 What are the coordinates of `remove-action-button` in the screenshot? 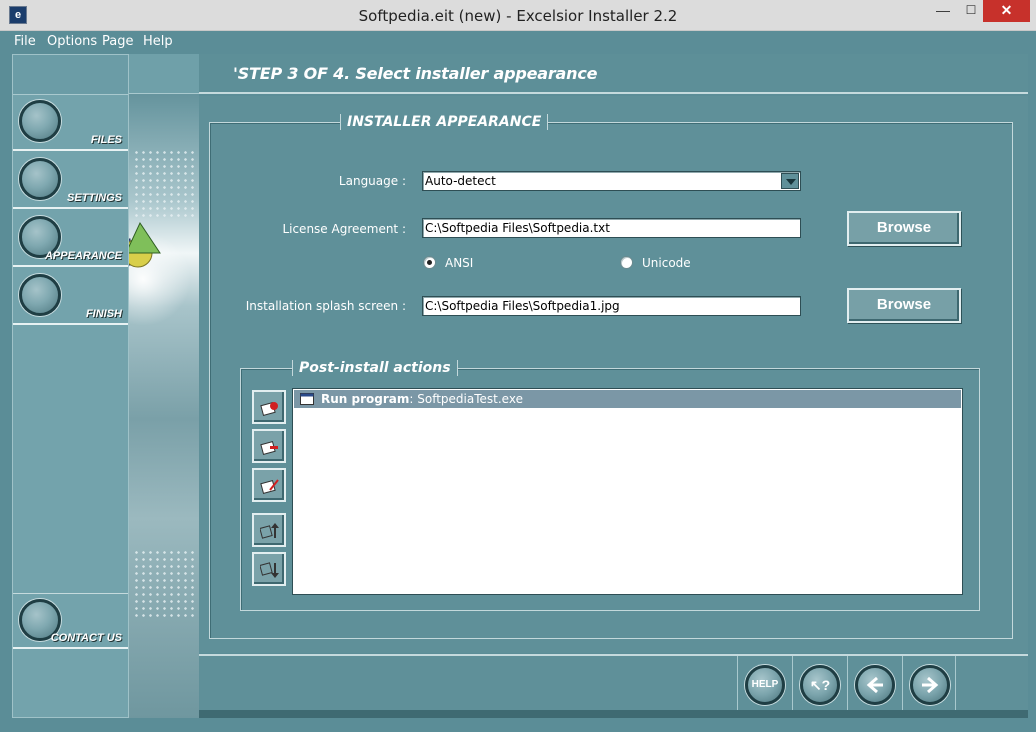 It's located at (269, 446).